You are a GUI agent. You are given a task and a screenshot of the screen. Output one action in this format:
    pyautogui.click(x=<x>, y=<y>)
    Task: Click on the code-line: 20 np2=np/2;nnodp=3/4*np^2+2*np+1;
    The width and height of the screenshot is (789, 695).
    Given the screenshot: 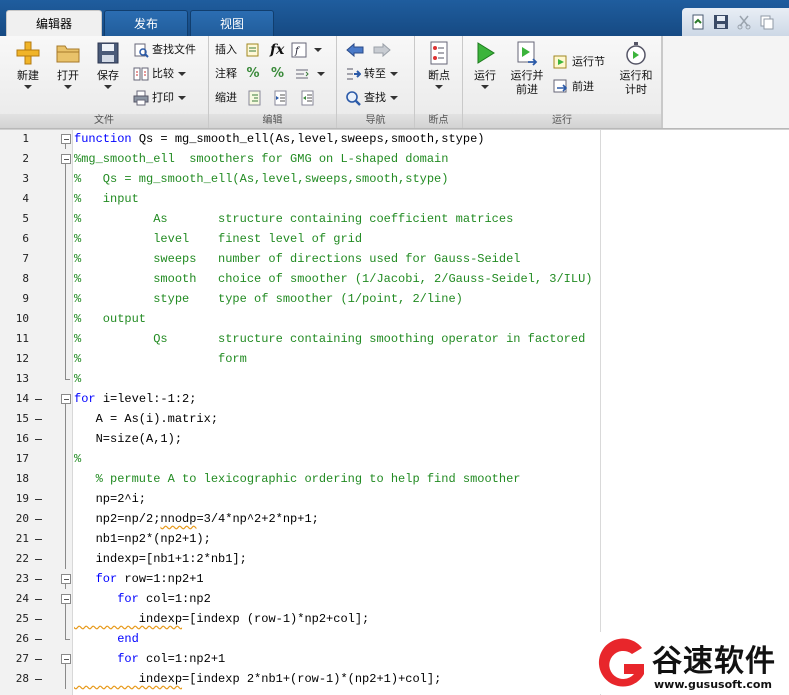 What is the action you would take?
    pyautogui.click(x=394, y=519)
    